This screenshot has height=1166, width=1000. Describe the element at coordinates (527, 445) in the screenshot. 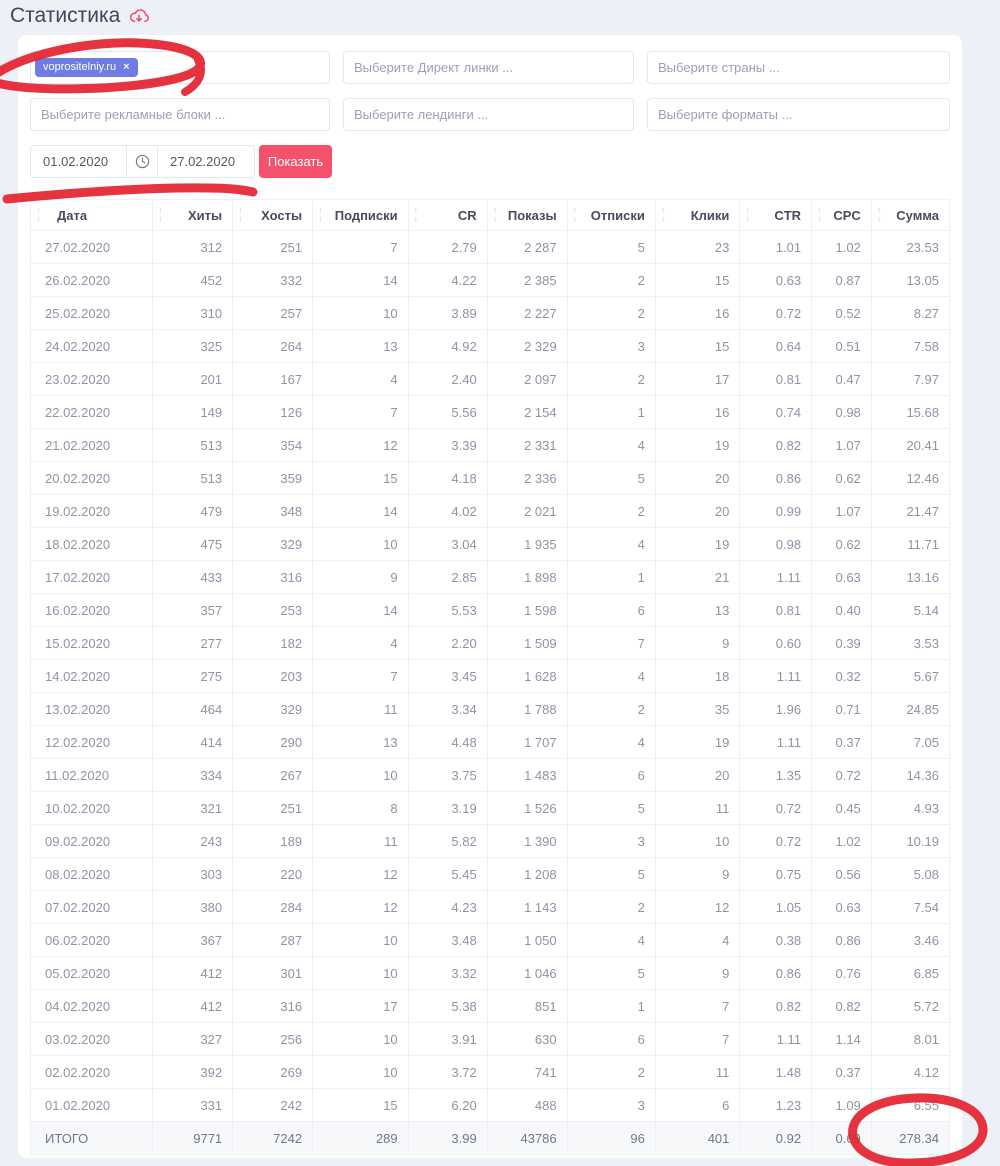

I see `value-cell: 2 331` at that location.